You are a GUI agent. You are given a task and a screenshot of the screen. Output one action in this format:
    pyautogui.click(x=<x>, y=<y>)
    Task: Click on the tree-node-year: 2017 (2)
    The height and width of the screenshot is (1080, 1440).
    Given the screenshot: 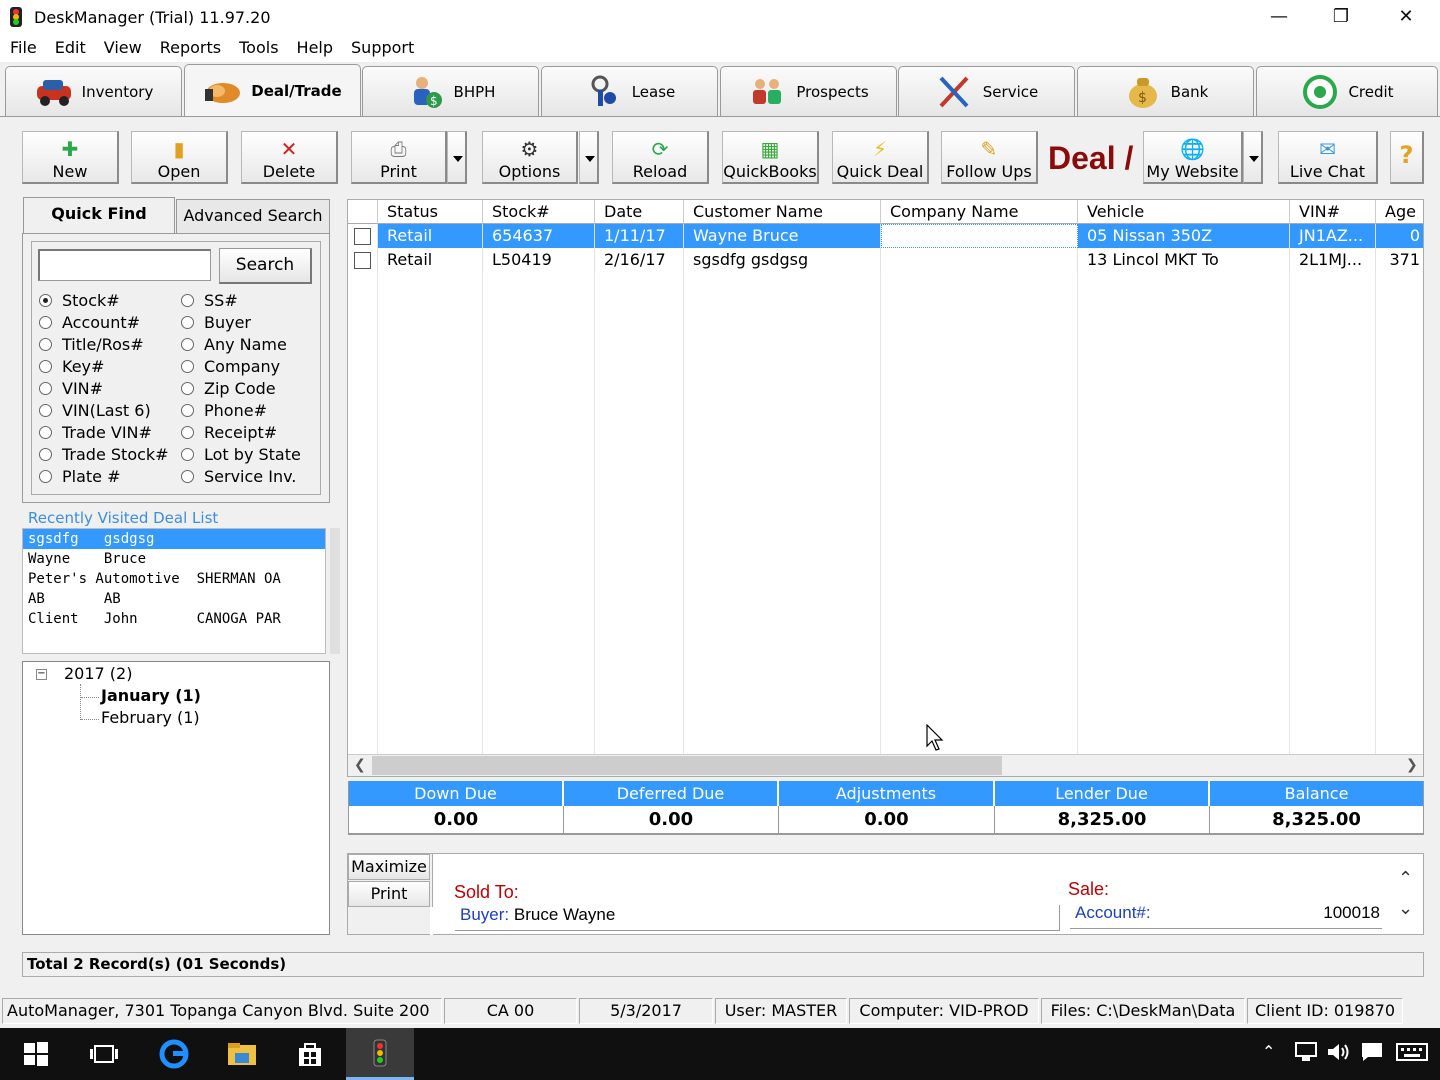 What is the action you would take?
    pyautogui.click(x=98, y=673)
    